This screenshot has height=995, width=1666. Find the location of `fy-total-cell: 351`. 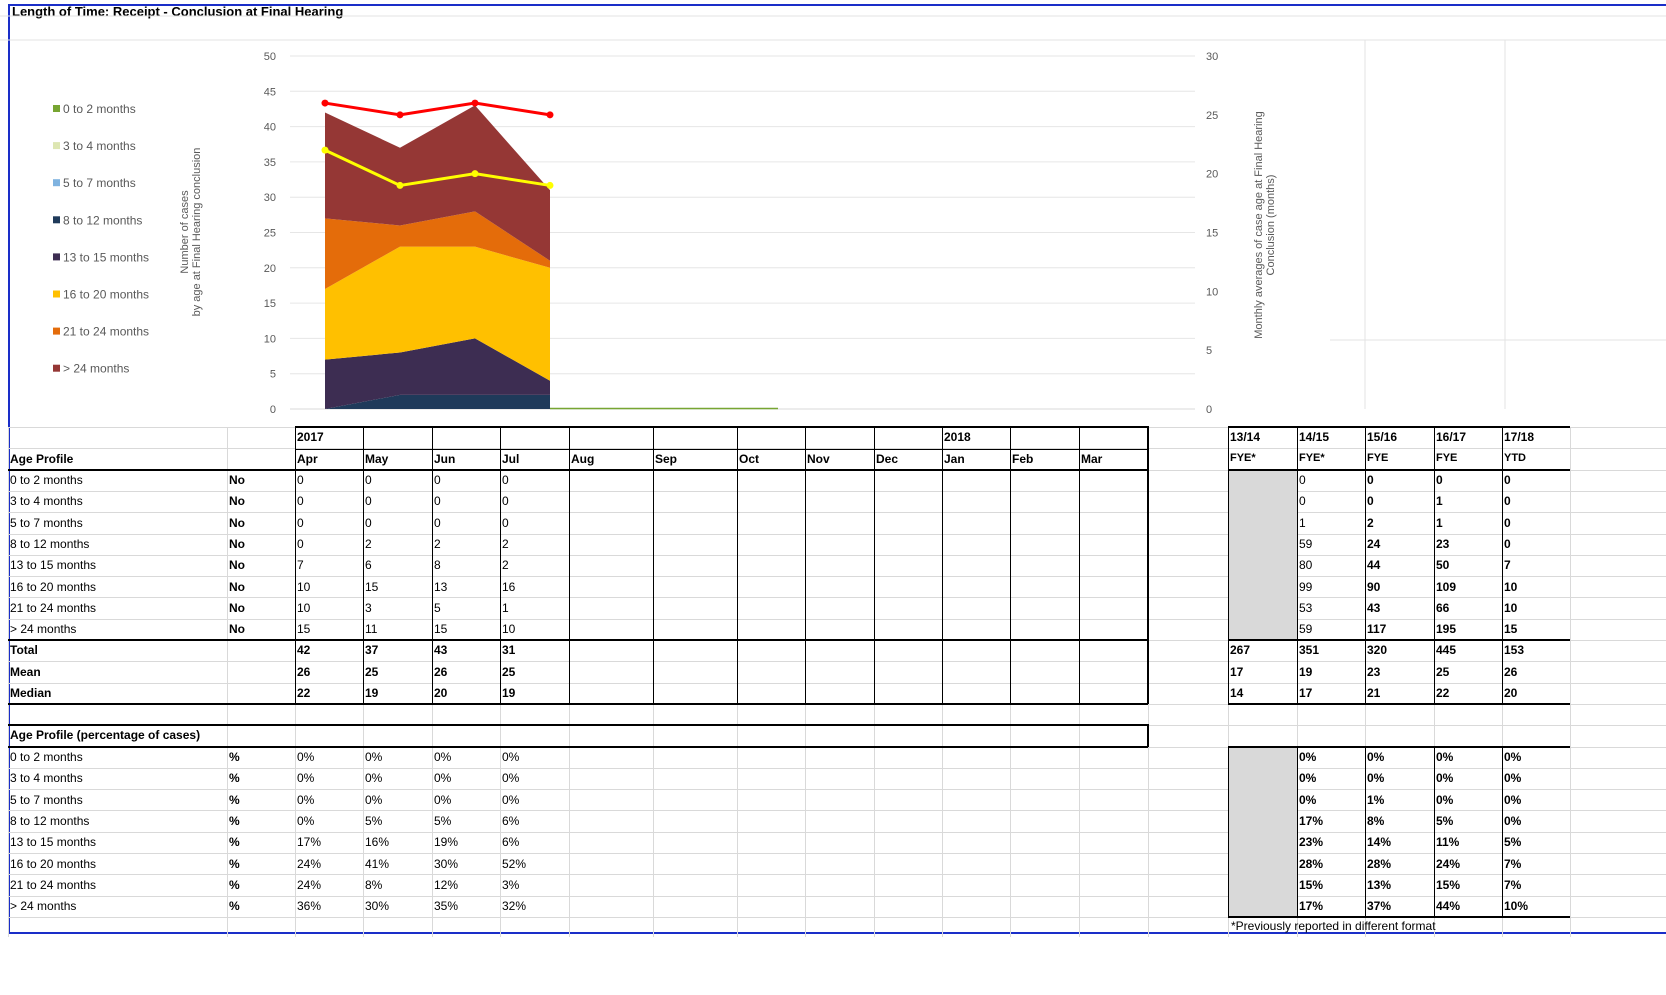

fy-total-cell: 351 is located at coordinates (1309, 651).